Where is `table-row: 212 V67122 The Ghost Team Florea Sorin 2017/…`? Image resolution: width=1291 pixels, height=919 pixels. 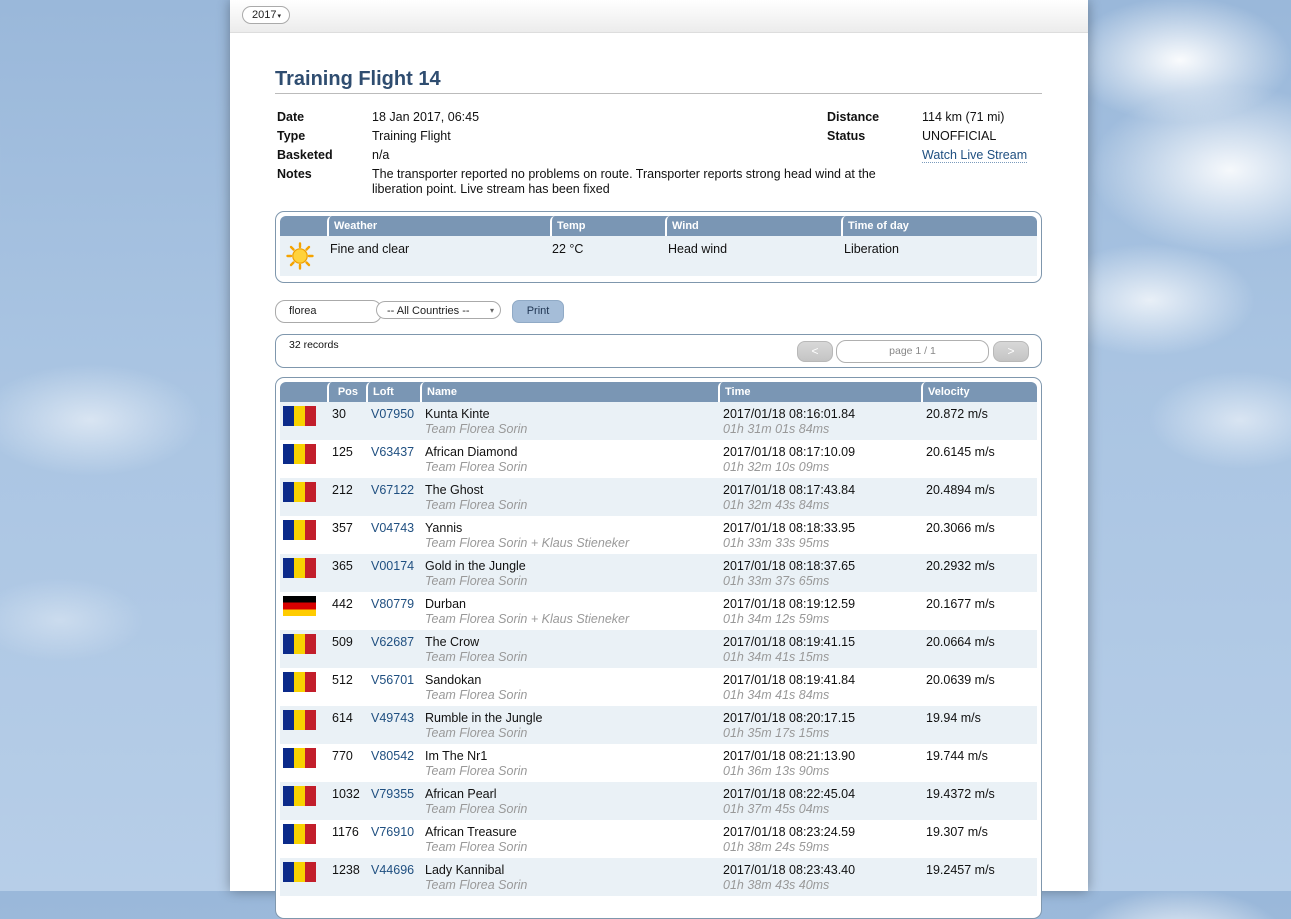 table-row: 212 V67122 The Ghost Team Florea Sorin 2017/… is located at coordinates (658, 497).